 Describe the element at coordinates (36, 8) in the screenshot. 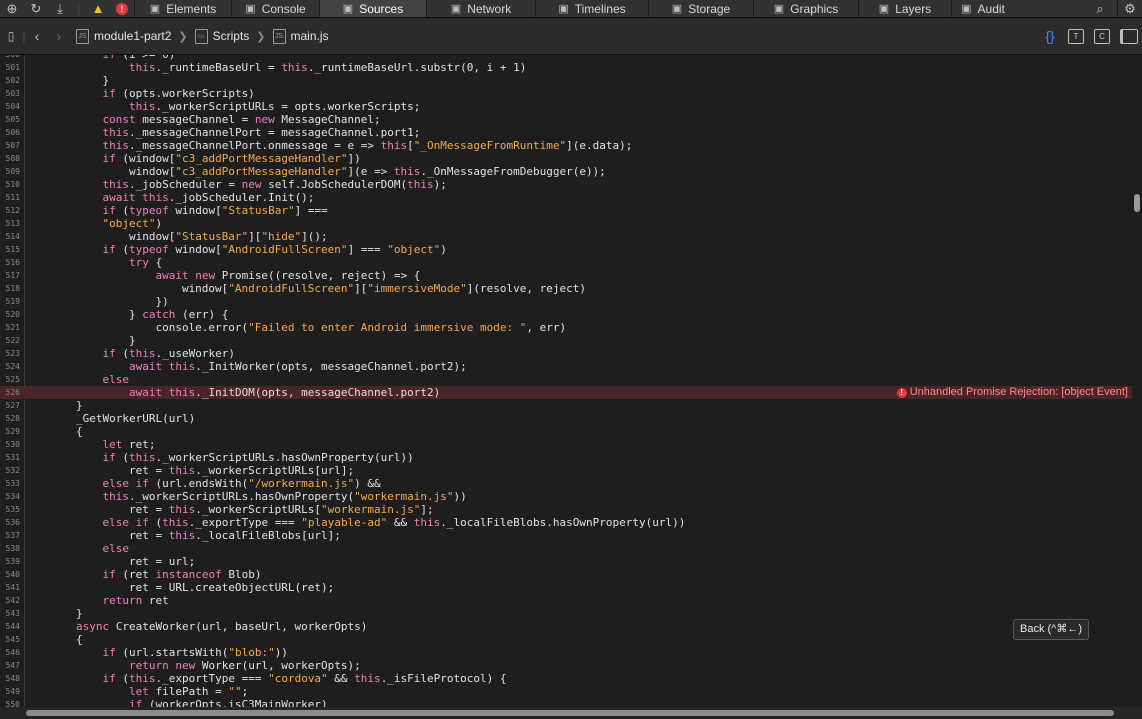

I see `reload-icon: ↻` at that location.